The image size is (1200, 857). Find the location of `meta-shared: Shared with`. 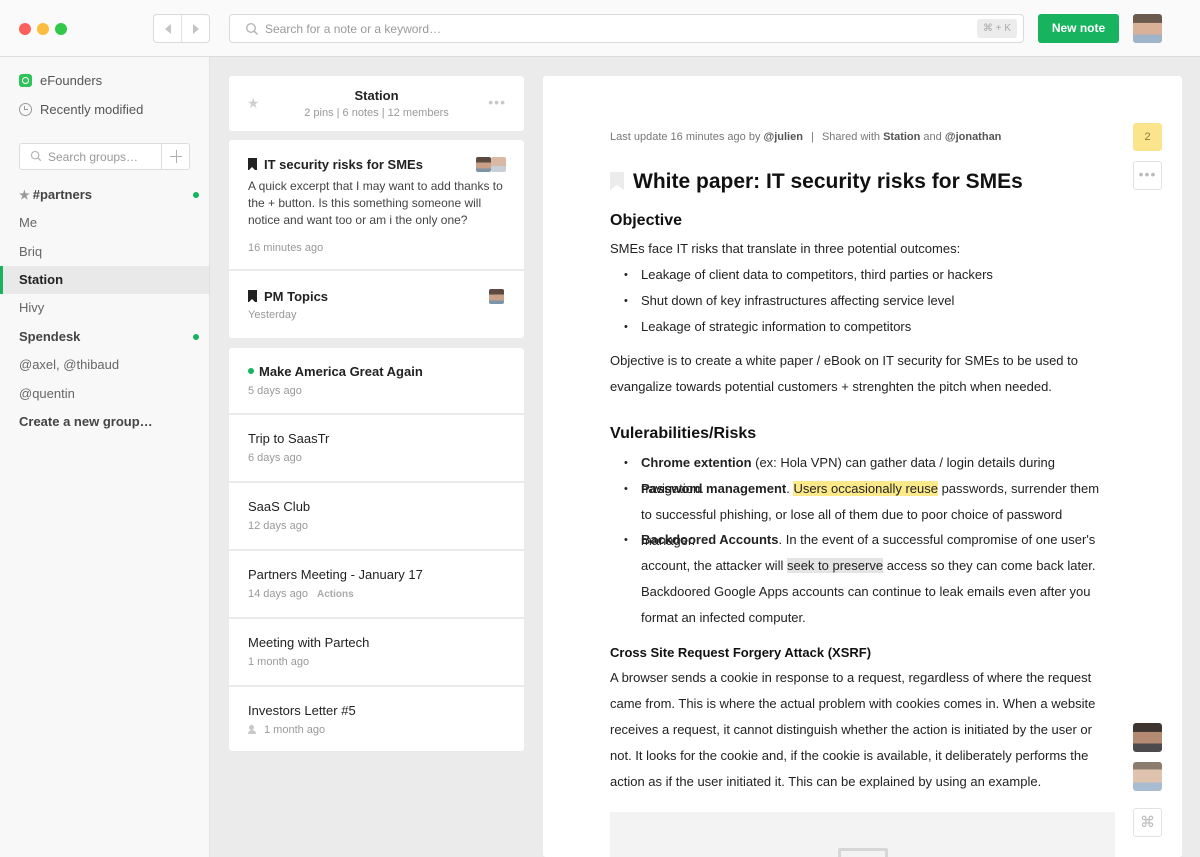

meta-shared: Shared with is located at coordinates (852, 137).